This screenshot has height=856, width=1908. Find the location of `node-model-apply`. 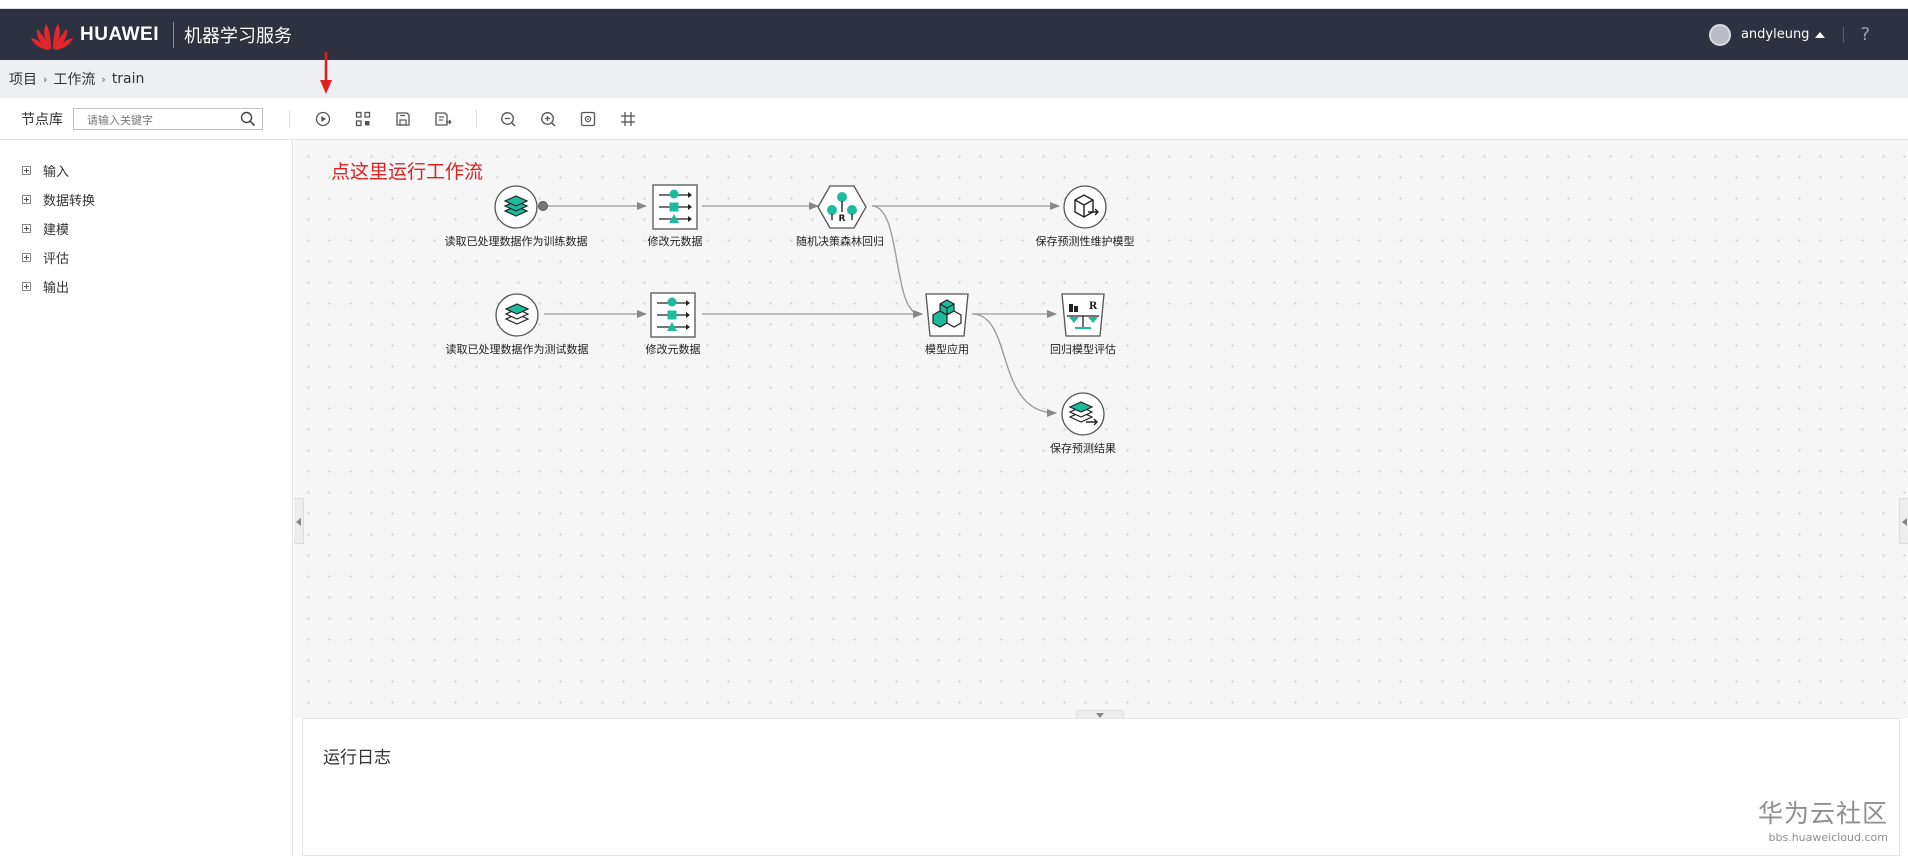

node-model-apply is located at coordinates (947, 315).